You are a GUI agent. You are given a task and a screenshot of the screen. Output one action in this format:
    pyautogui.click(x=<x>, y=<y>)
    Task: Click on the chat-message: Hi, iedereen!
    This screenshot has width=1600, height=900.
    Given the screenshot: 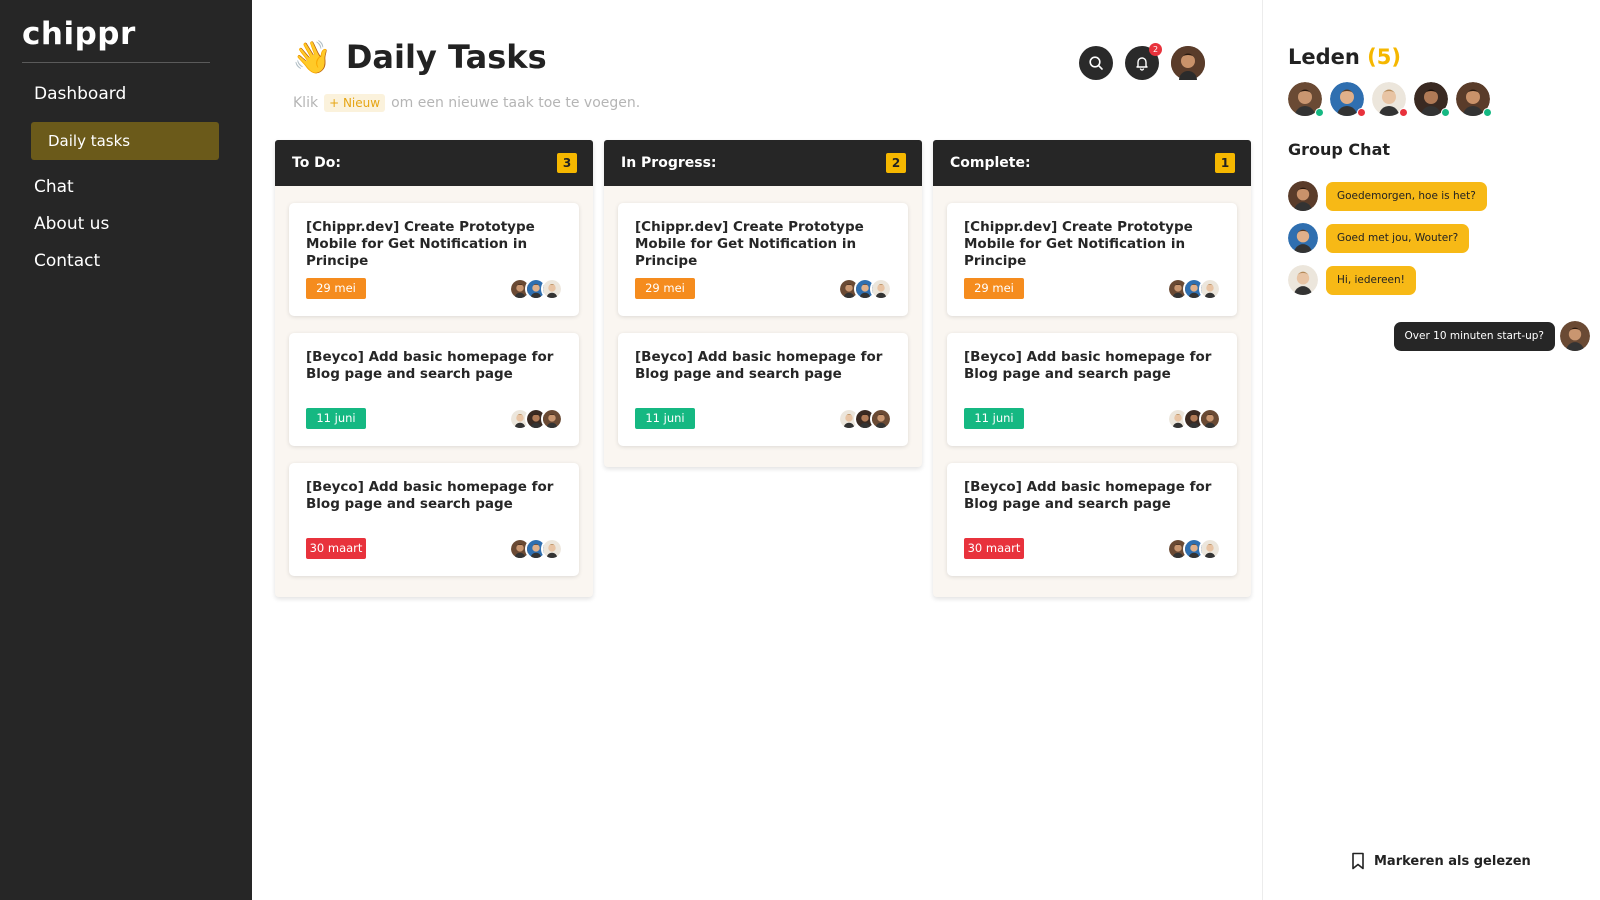 What is the action you would take?
    pyautogui.click(x=1371, y=280)
    